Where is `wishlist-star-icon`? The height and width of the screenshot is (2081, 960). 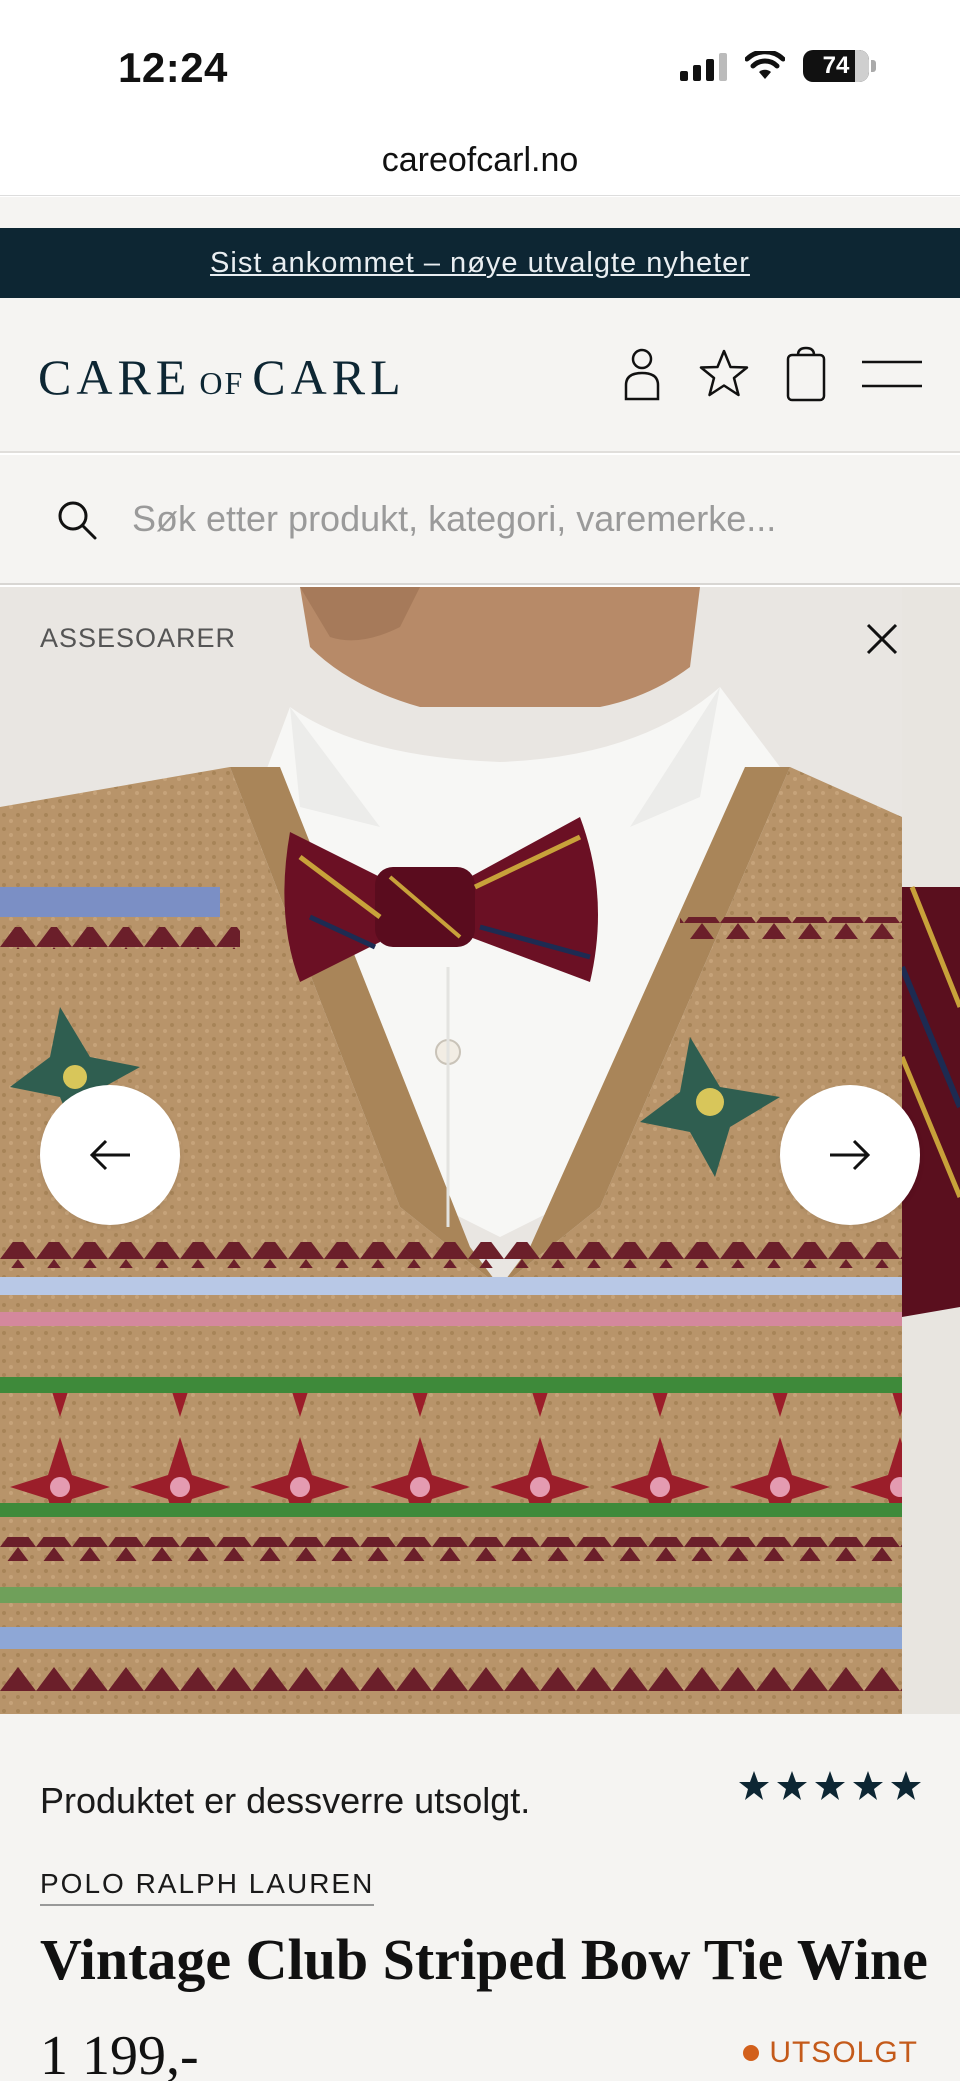 wishlist-star-icon is located at coordinates (724, 374).